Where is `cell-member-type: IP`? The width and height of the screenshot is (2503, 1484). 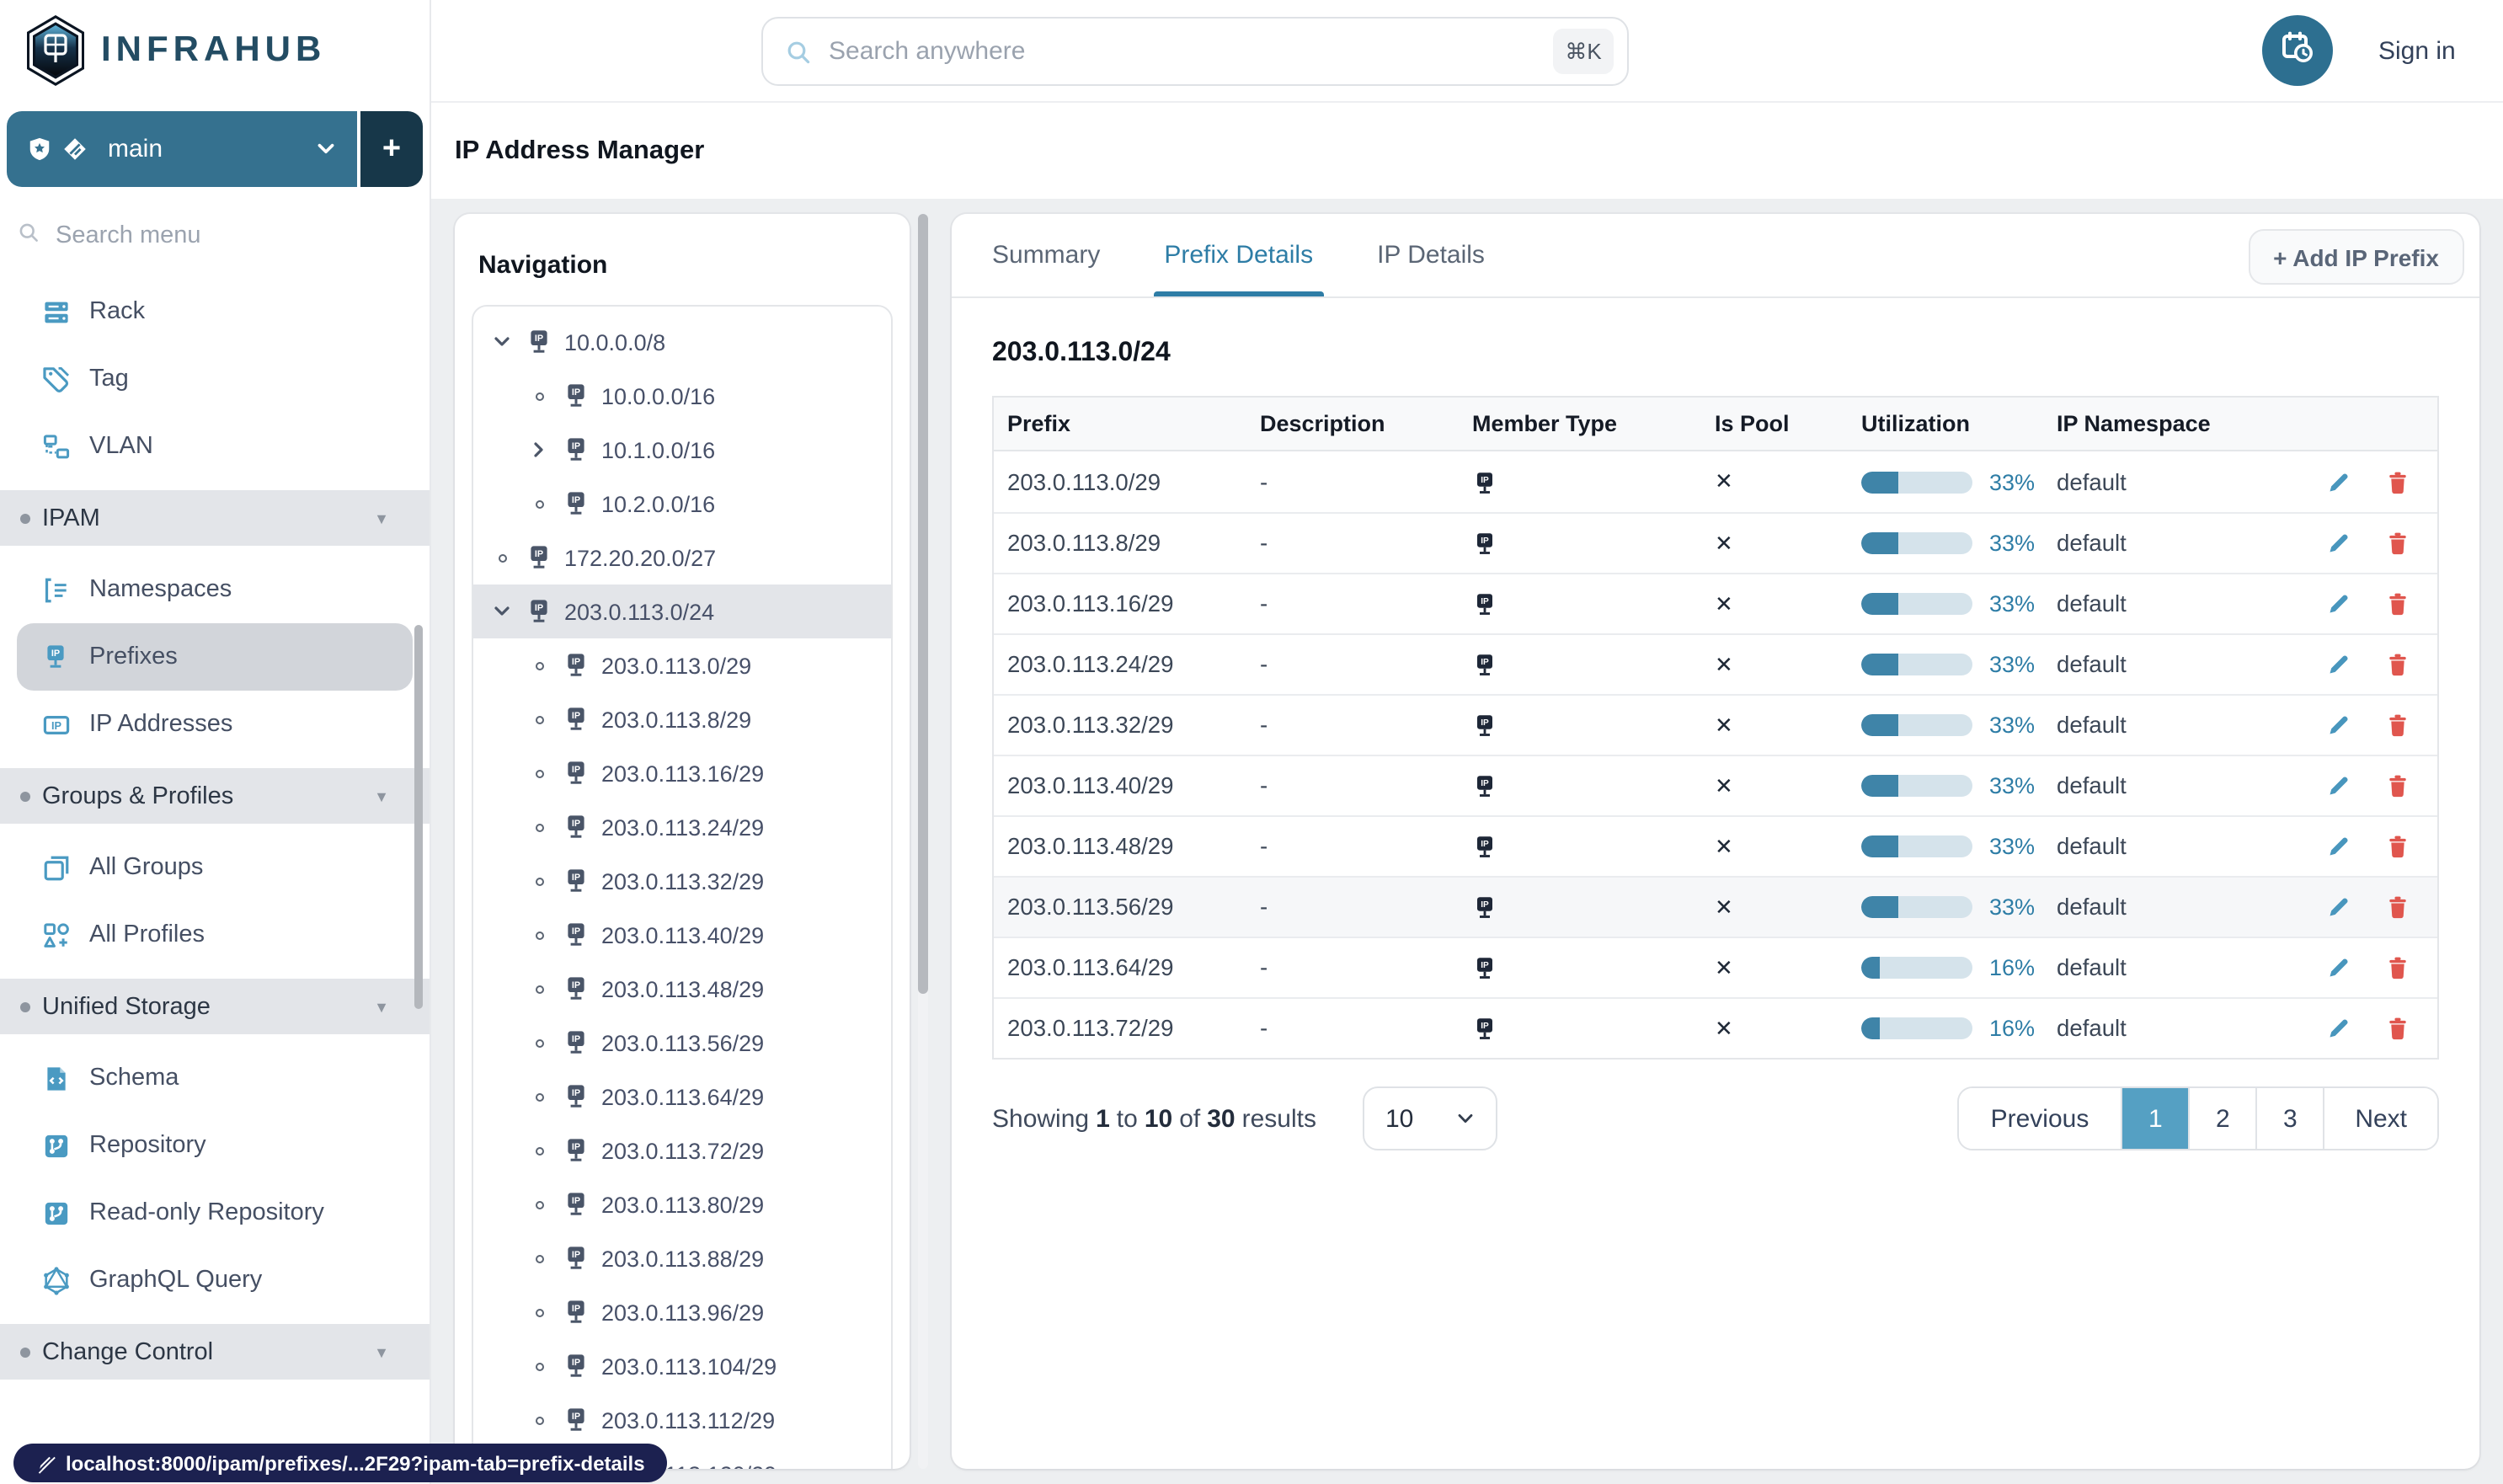 cell-member-type: IP is located at coordinates (1580, 1028).